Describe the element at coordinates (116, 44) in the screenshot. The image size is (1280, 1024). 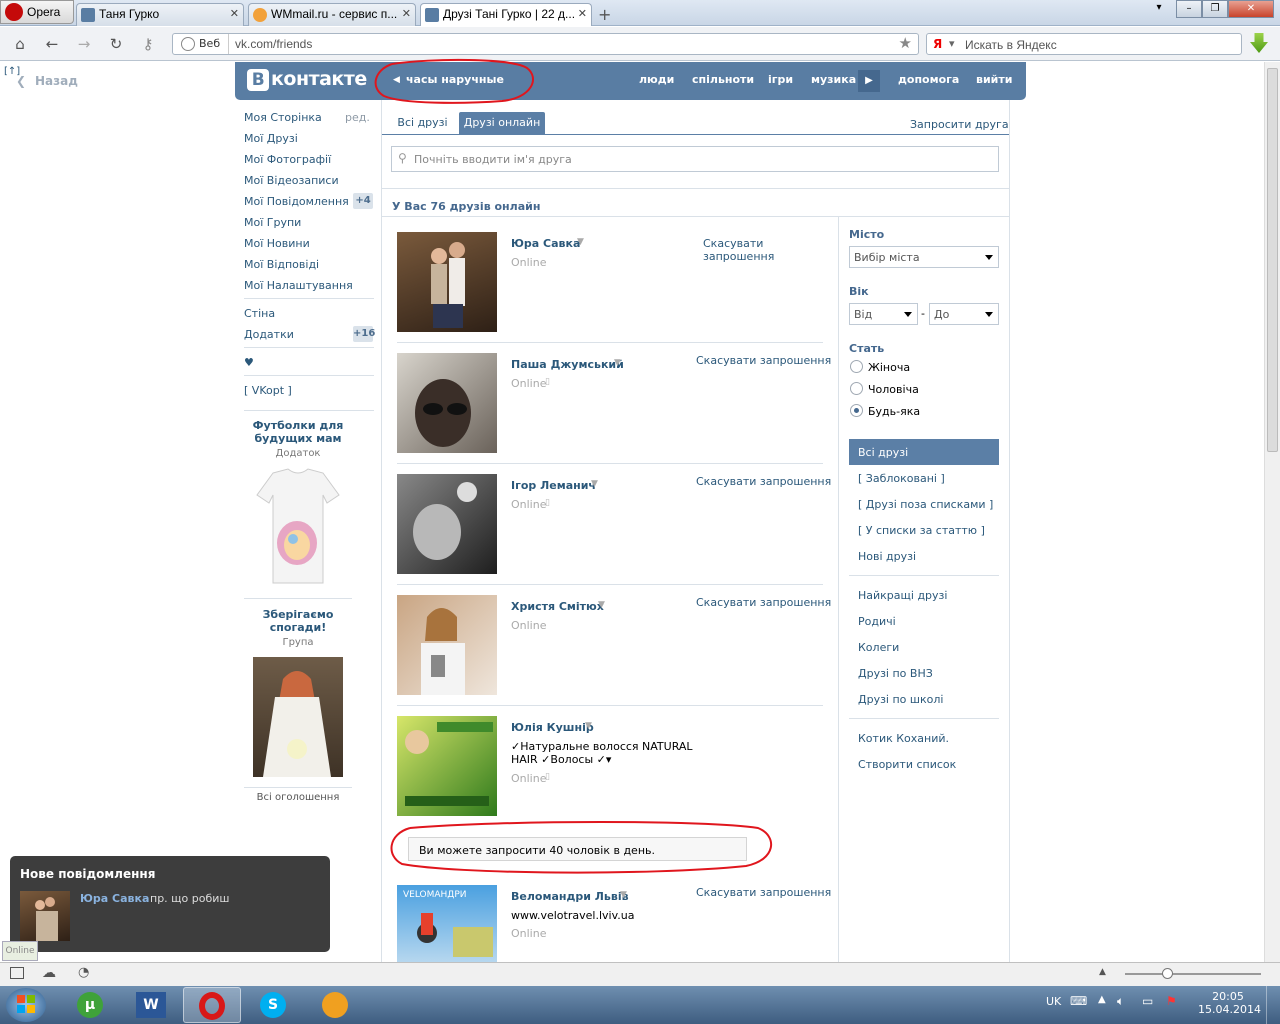
I see `reload-icon: ↻` at that location.